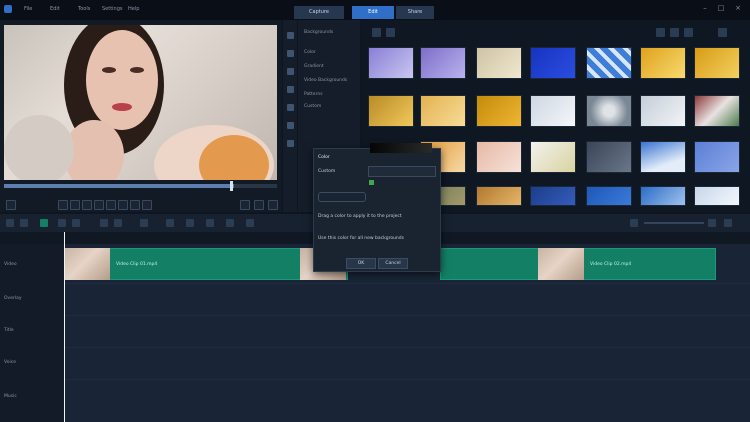  Describe the element at coordinates (123, 205) in the screenshot. I see `repeat-icon` at that location.